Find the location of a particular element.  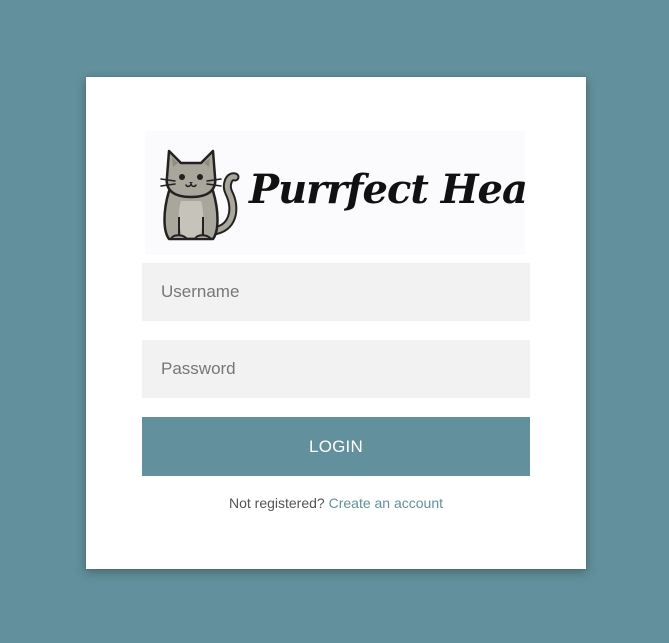

not-registered-text: Not registered? is located at coordinates (278, 503).